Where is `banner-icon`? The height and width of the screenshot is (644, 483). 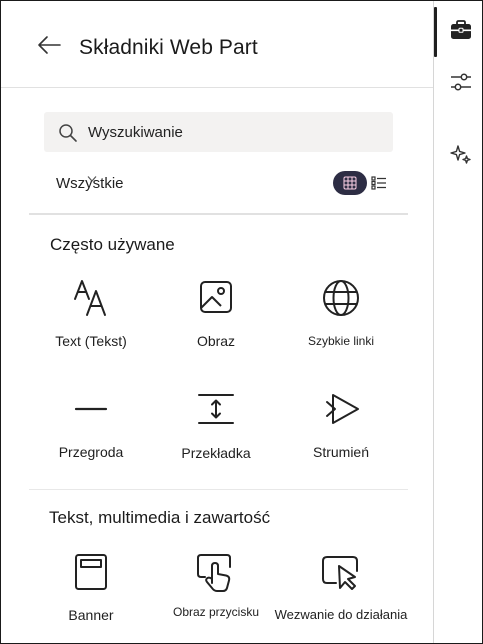 banner-icon is located at coordinates (91, 572).